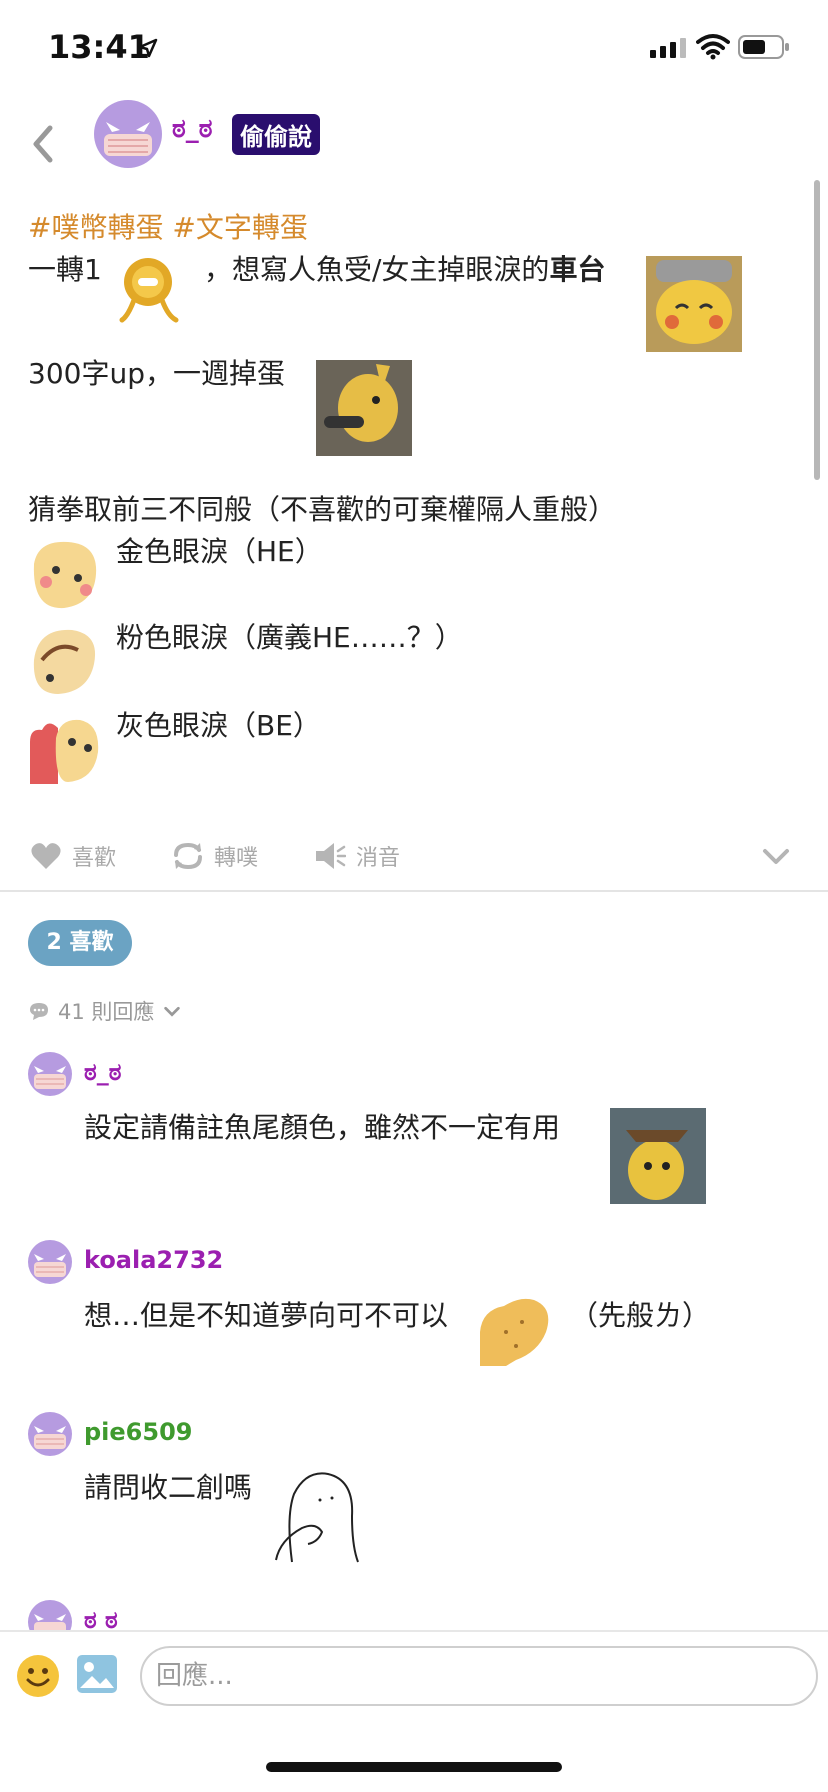 The width and height of the screenshot is (828, 1792). I want to click on reply-input, so click(479, 1676).